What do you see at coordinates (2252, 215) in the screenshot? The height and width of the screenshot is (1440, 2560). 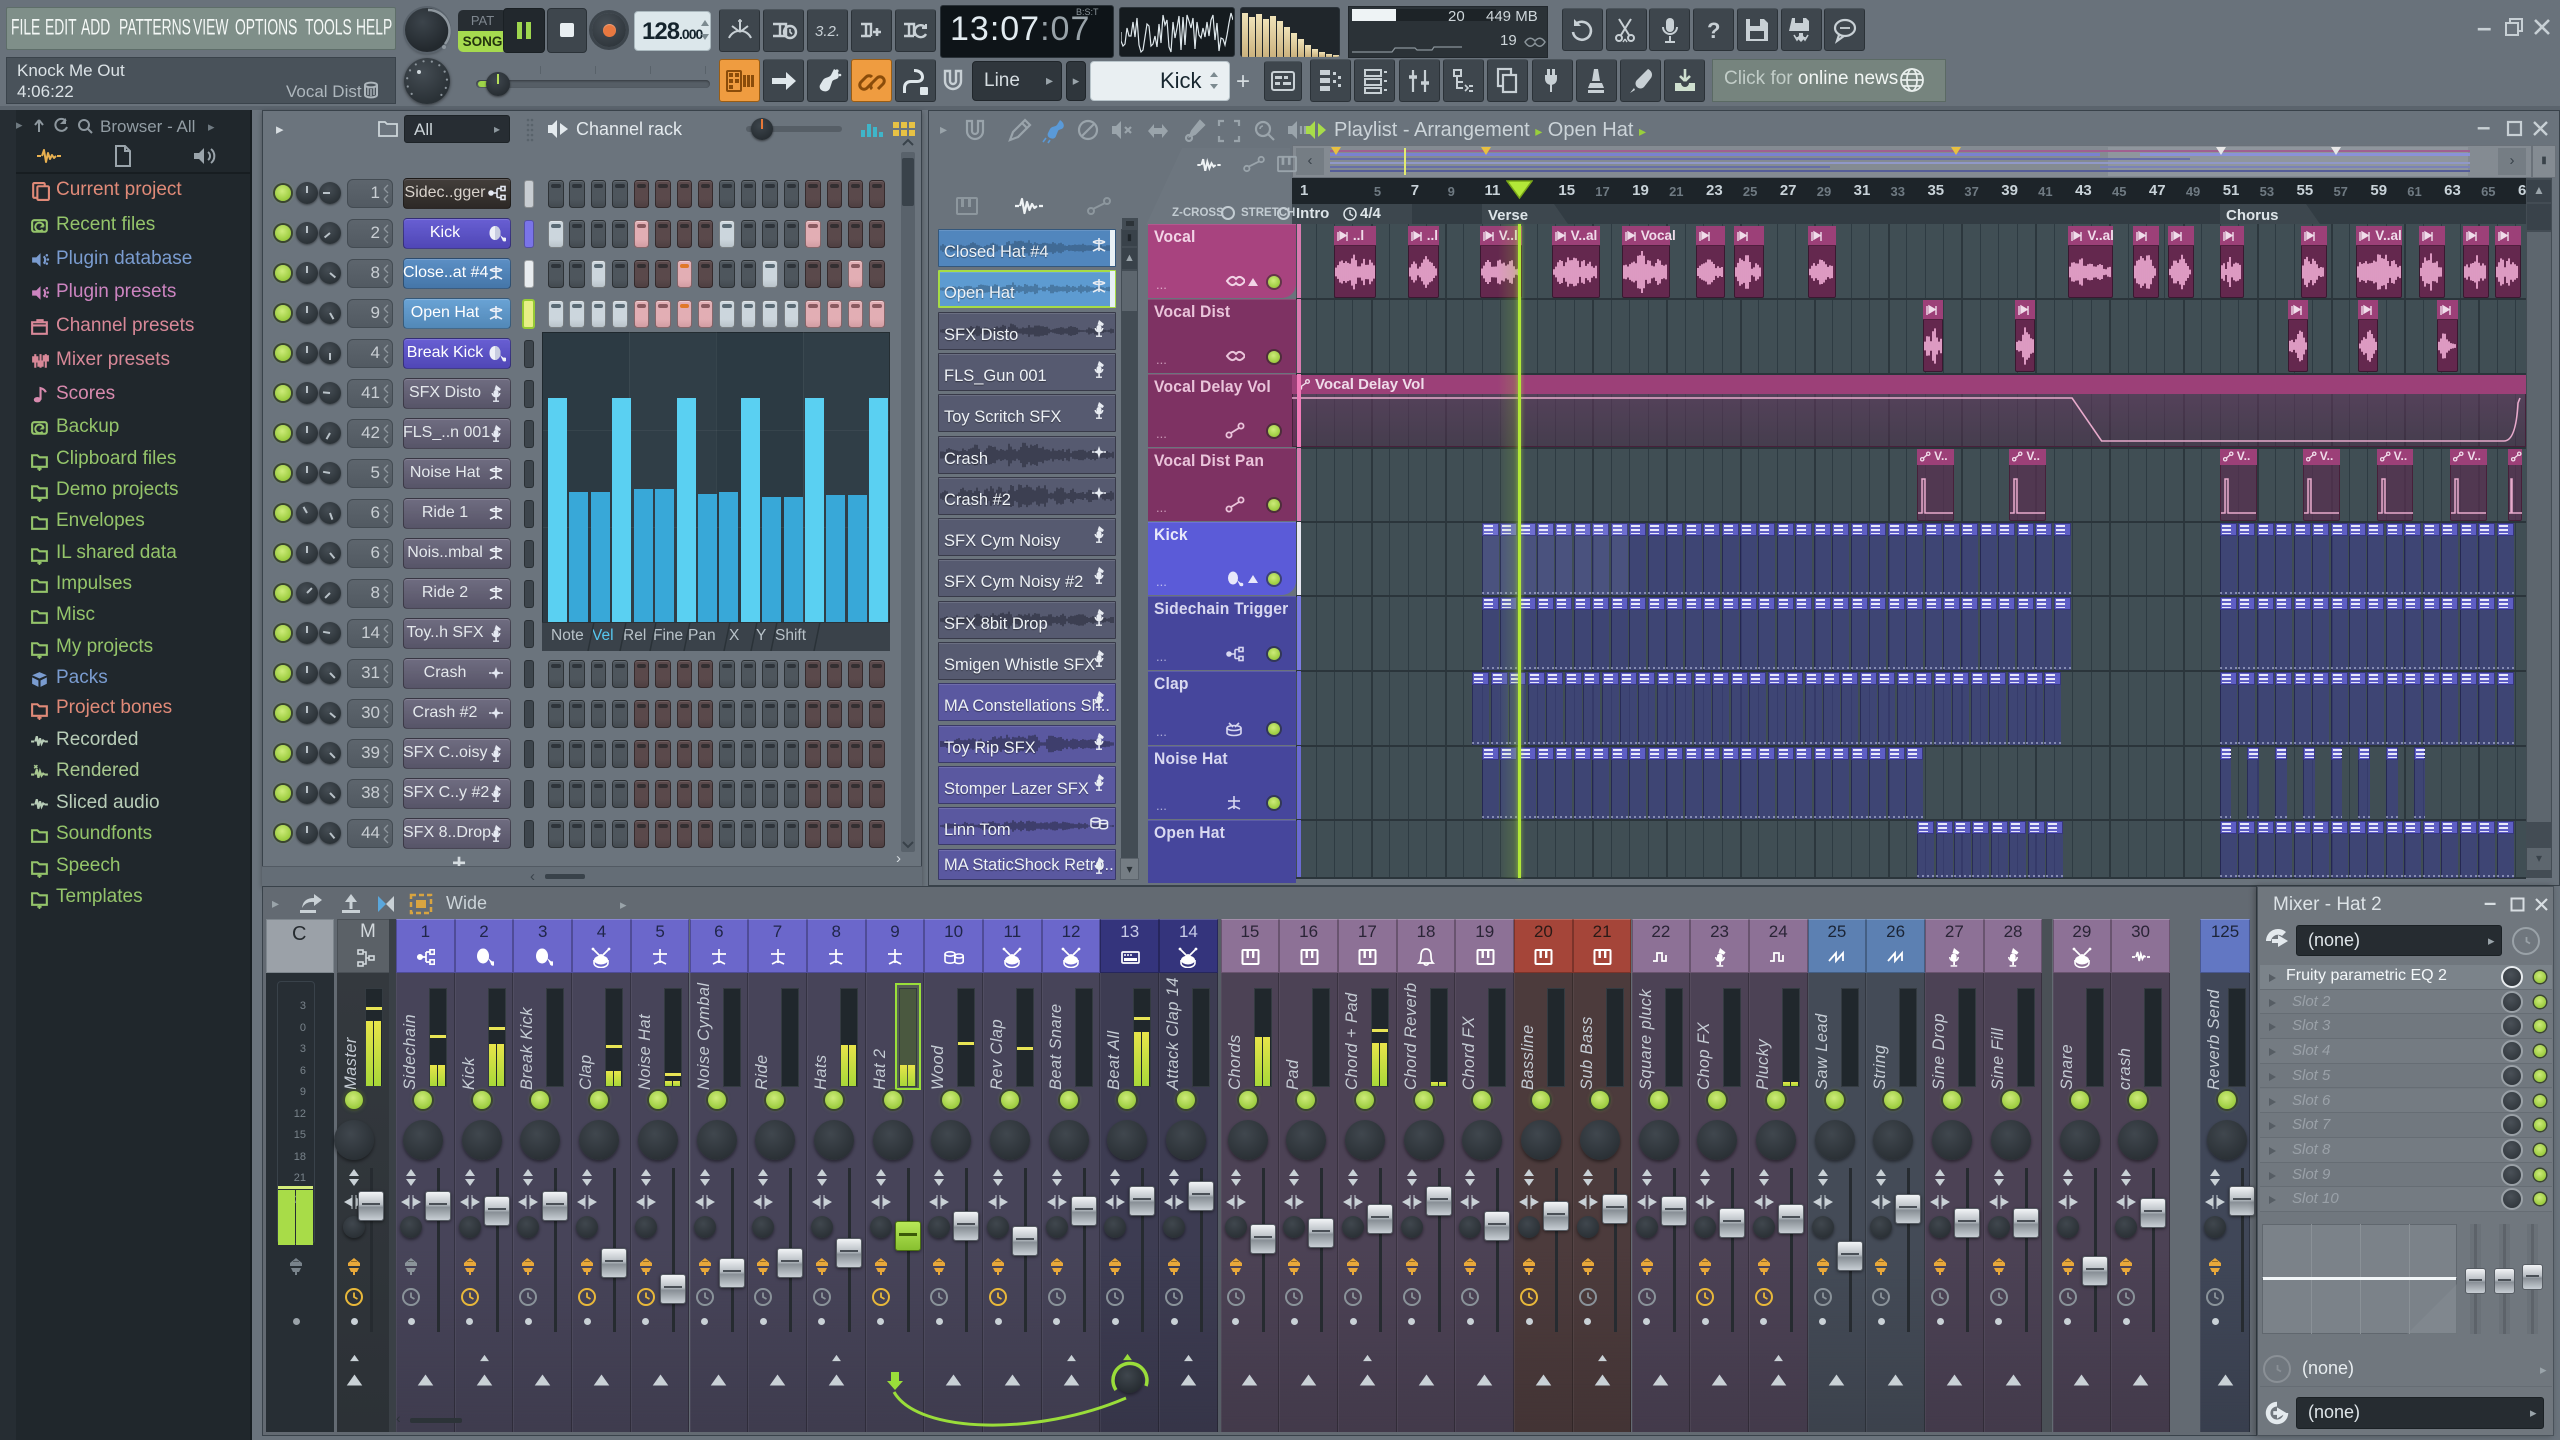 I see `svg-text: Chorus` at bounding box center [2252, 215].